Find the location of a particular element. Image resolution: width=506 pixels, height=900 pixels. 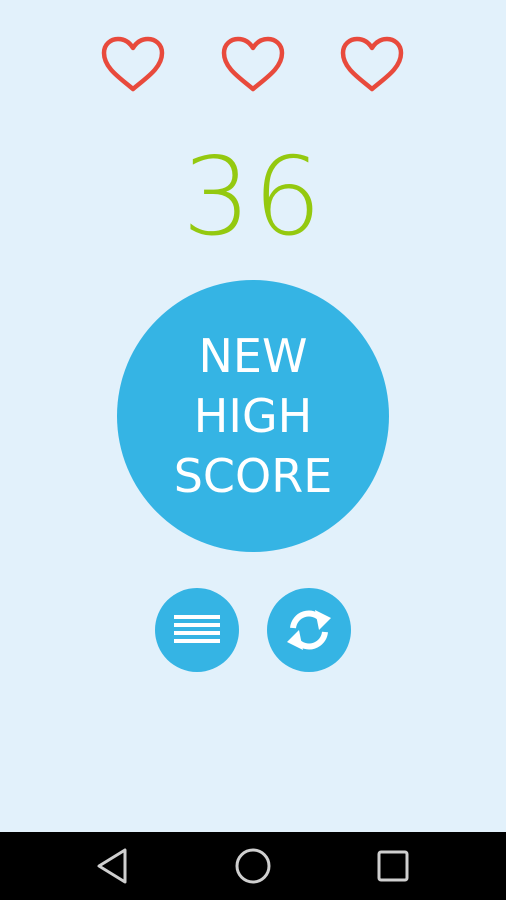

badge-line-2: HIGH is located at coordinates (253, 416).